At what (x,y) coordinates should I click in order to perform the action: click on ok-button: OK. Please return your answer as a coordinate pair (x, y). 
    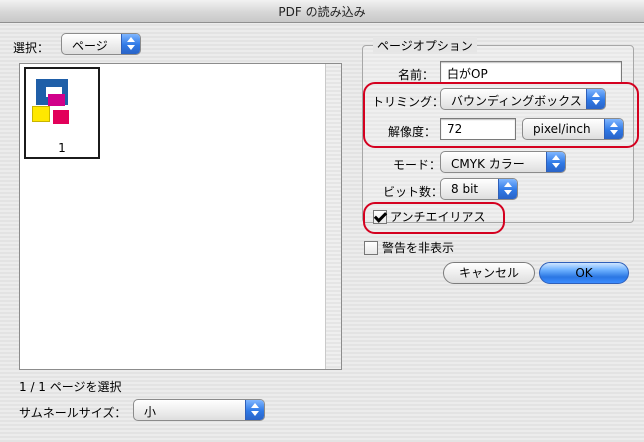
    Looking at the image, I should click on (584, 273).